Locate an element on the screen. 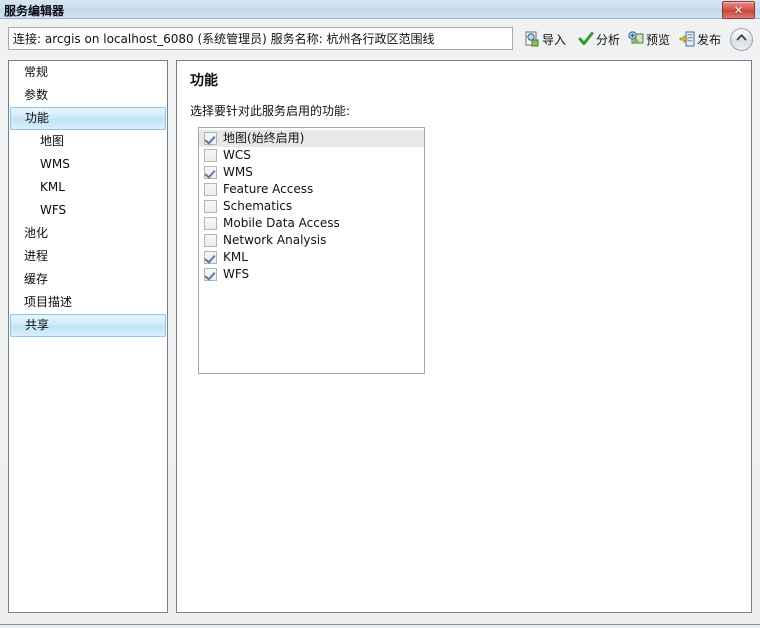  sidebar-item-11: 共享 is located at coordinates (88, 325).